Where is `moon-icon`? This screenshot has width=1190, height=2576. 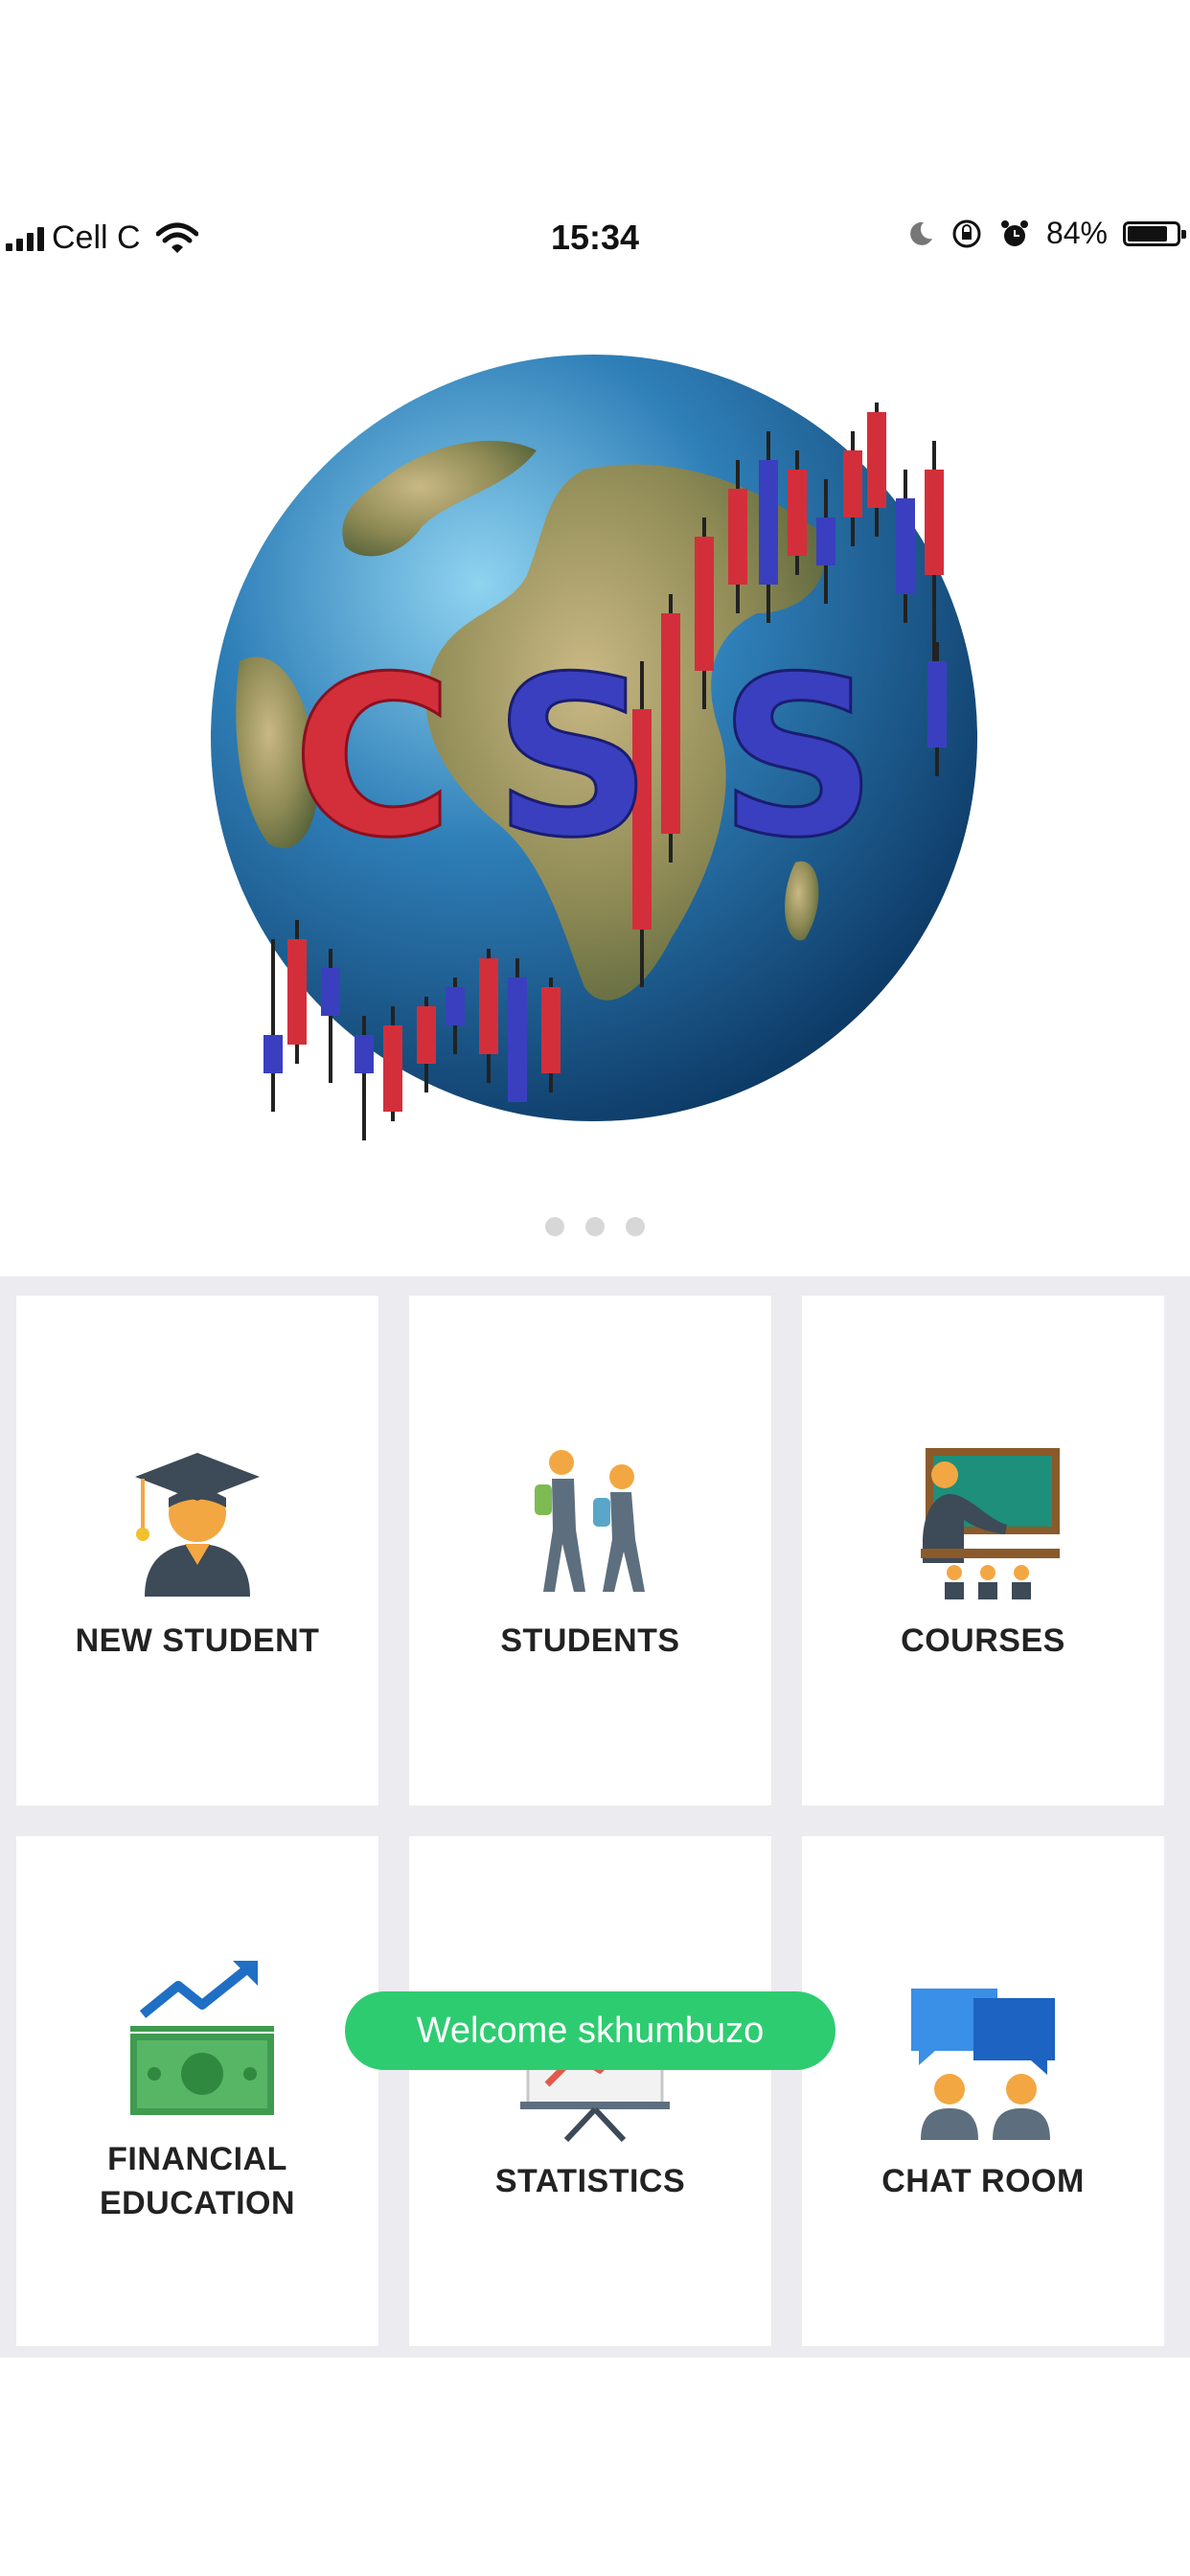
moon-icon is located at coordinates (921, 233).